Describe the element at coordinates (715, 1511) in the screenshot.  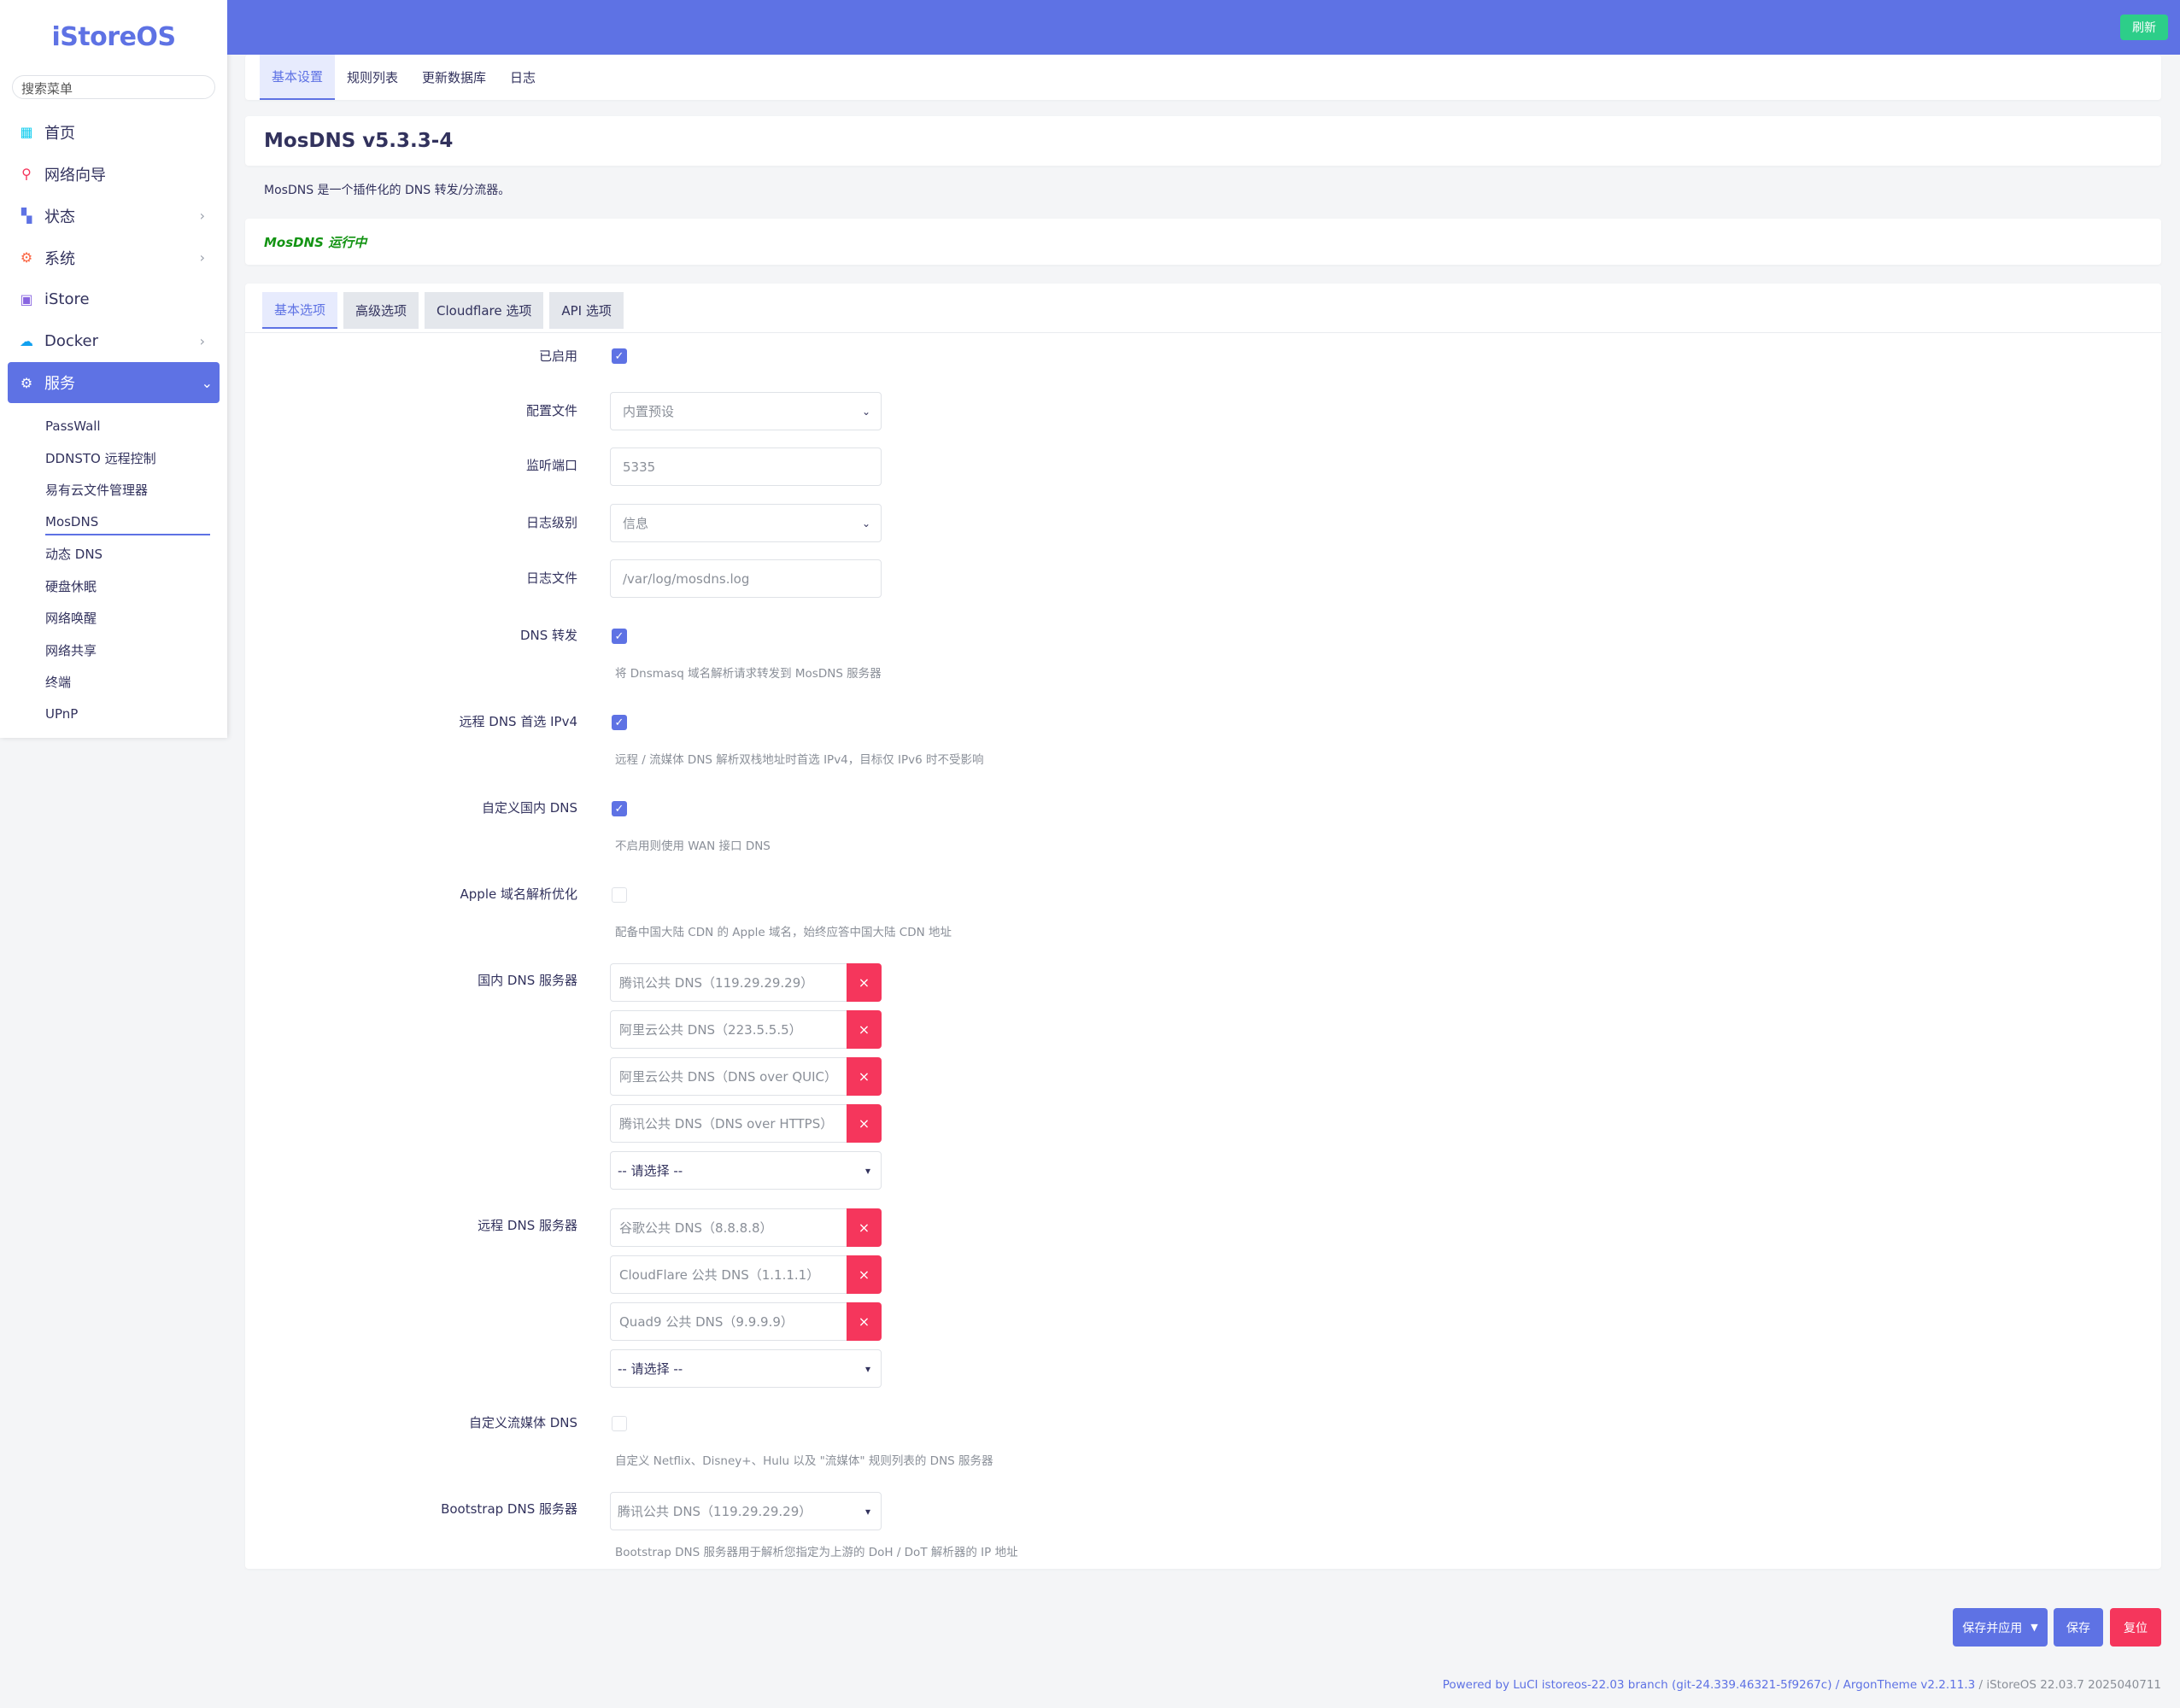
I see `bootstrap-dns-value: 腾讯公共 DNS（119.29.29.29）` at that location.